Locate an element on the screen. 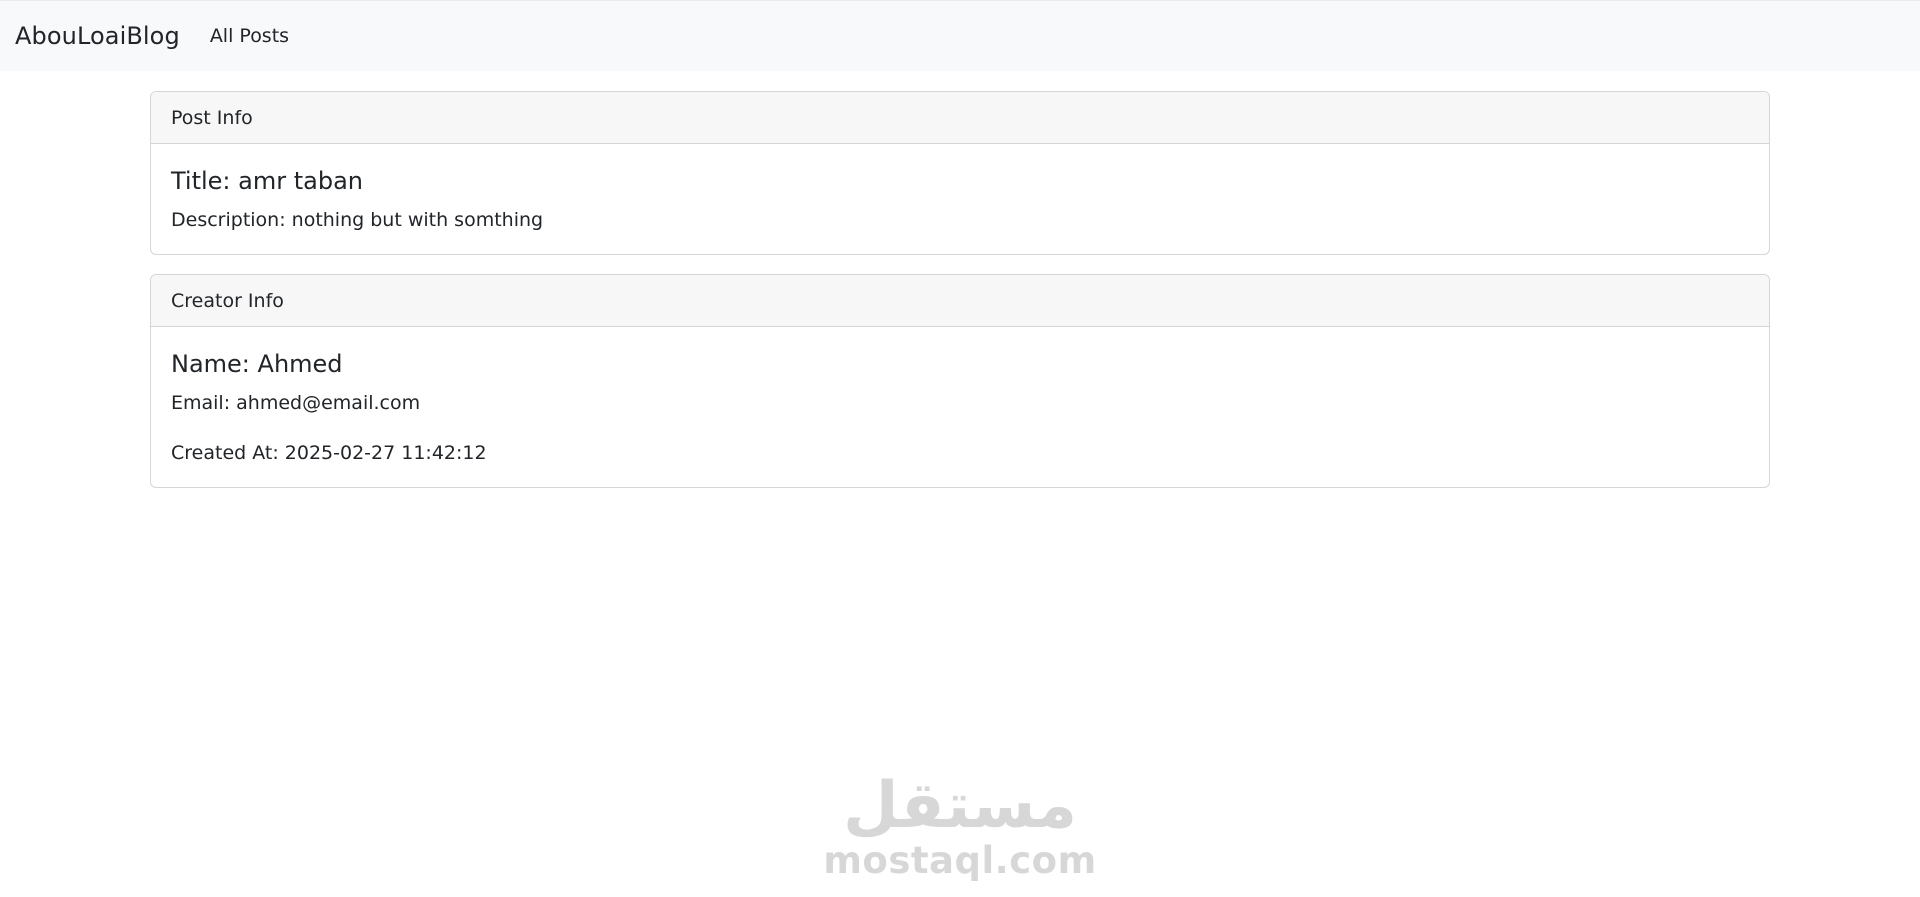  post-description: Description: nothing but with somthing is located at coordinates (357, 220).